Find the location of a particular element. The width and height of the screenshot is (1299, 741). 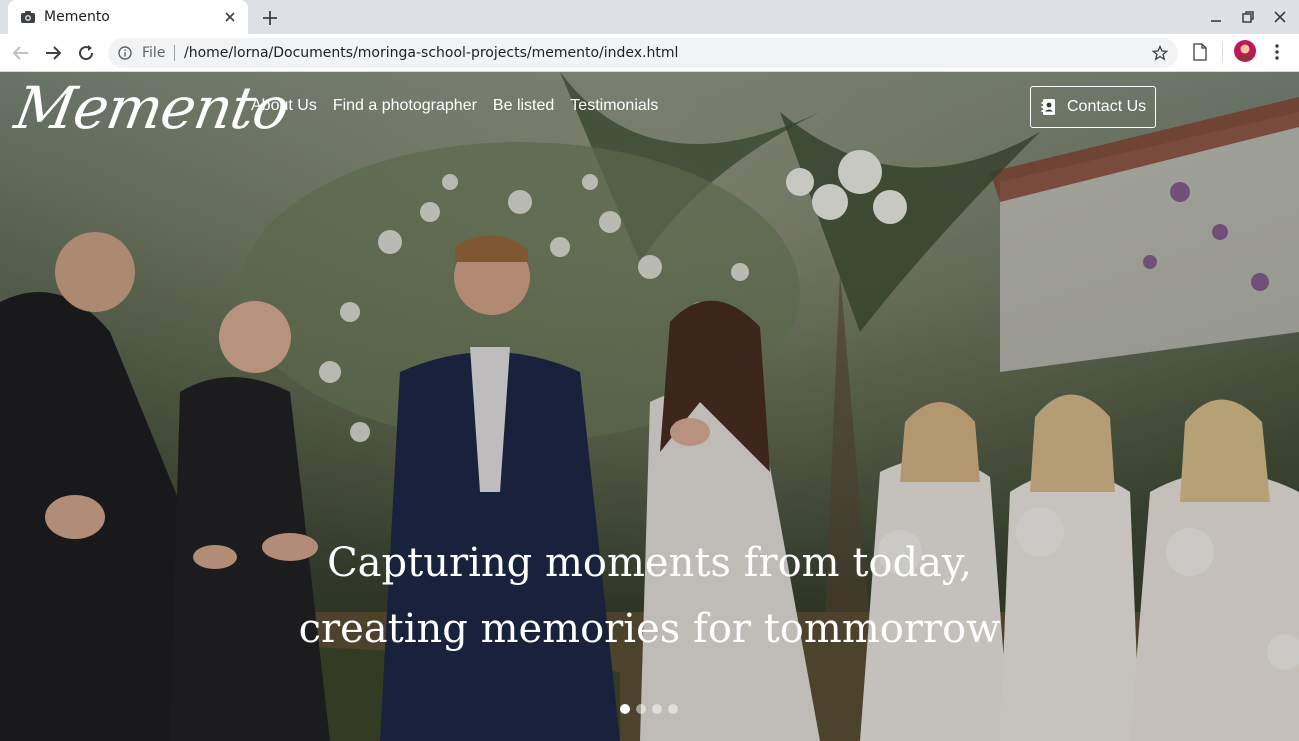

info-icon is located at coordinates (125, 53).